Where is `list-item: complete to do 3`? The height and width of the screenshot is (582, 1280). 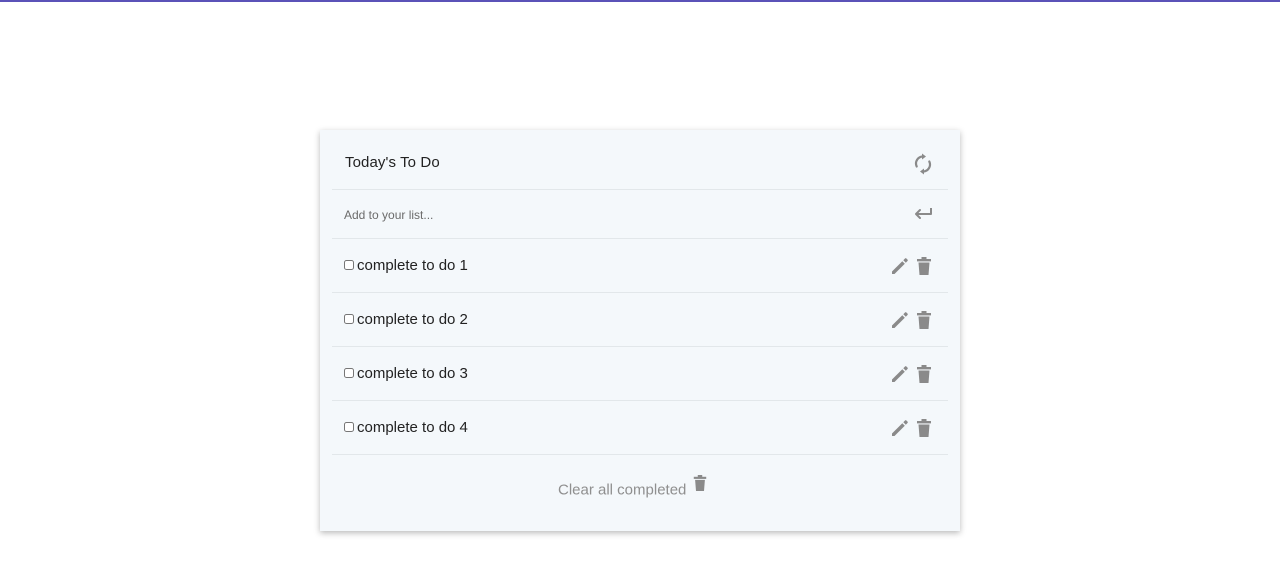 list-item: complete to do 3 is located at coordinates (640, 374).